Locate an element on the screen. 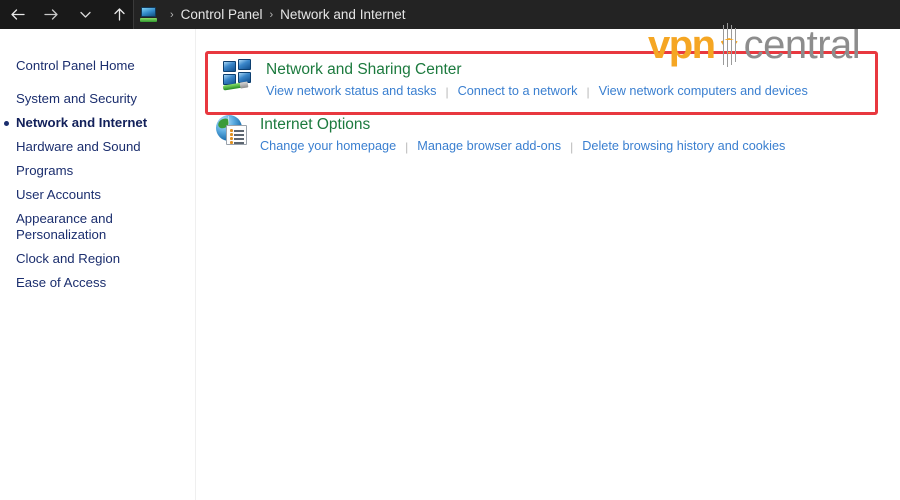 The image size is (900, 500). link-connect-to-a-network: Connect to a network is located at coordinates (518, 91).